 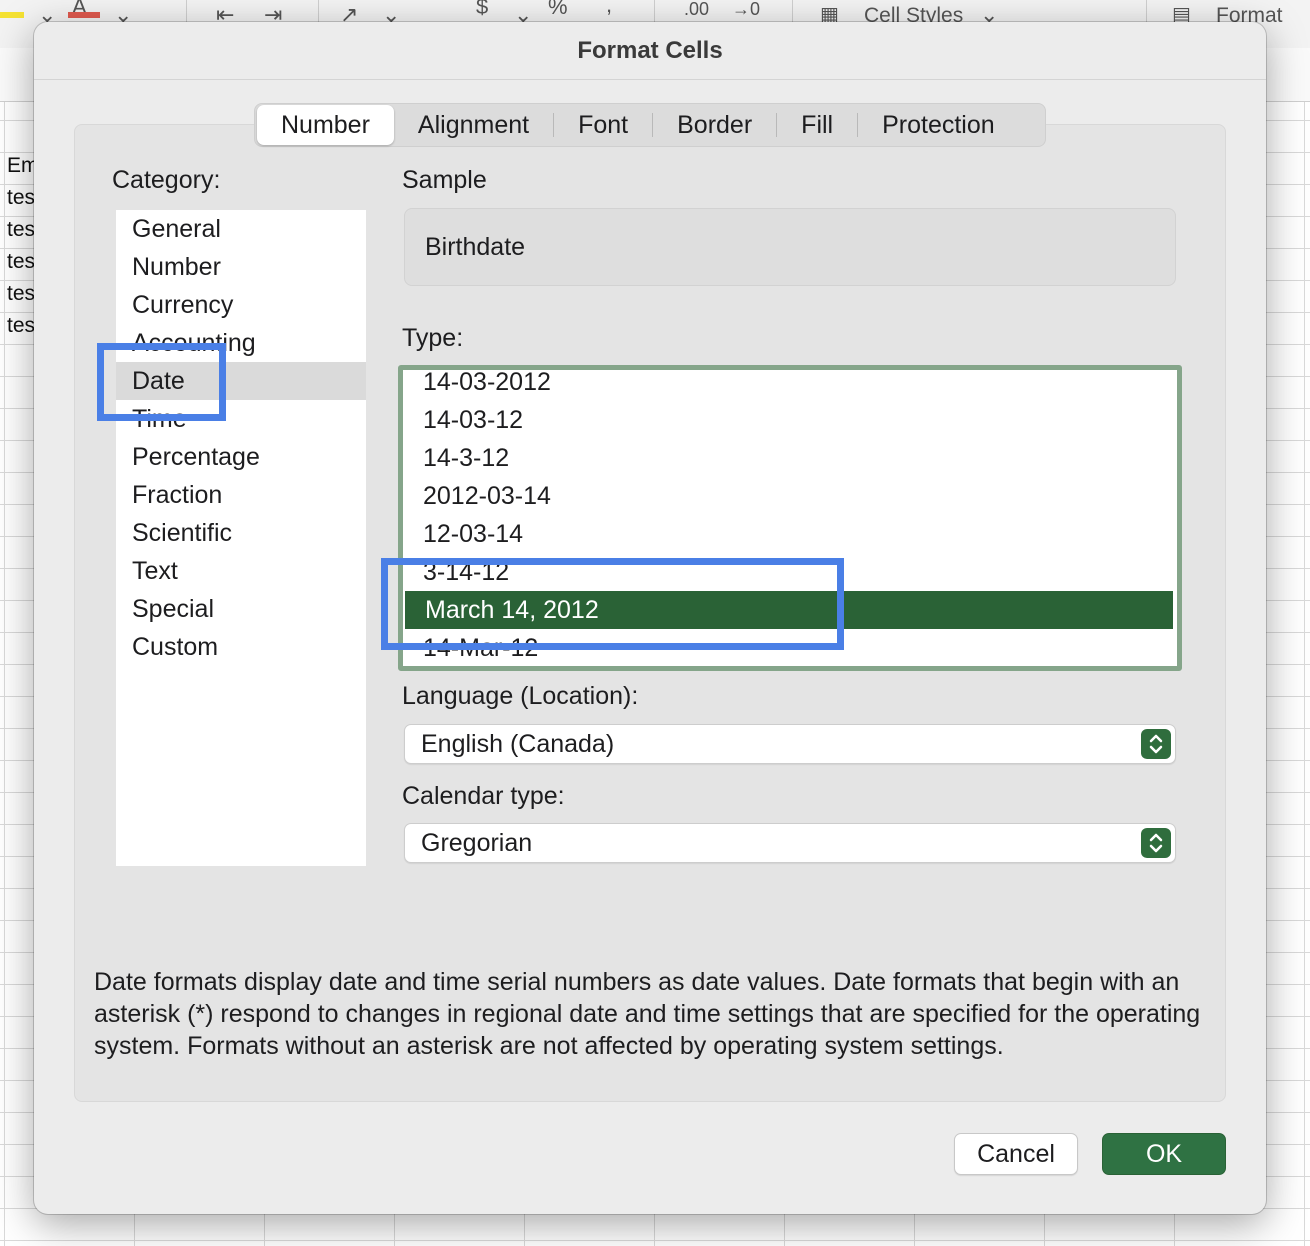 I want to click on dialog-title: Format Cells, so click(x=650, y=51).